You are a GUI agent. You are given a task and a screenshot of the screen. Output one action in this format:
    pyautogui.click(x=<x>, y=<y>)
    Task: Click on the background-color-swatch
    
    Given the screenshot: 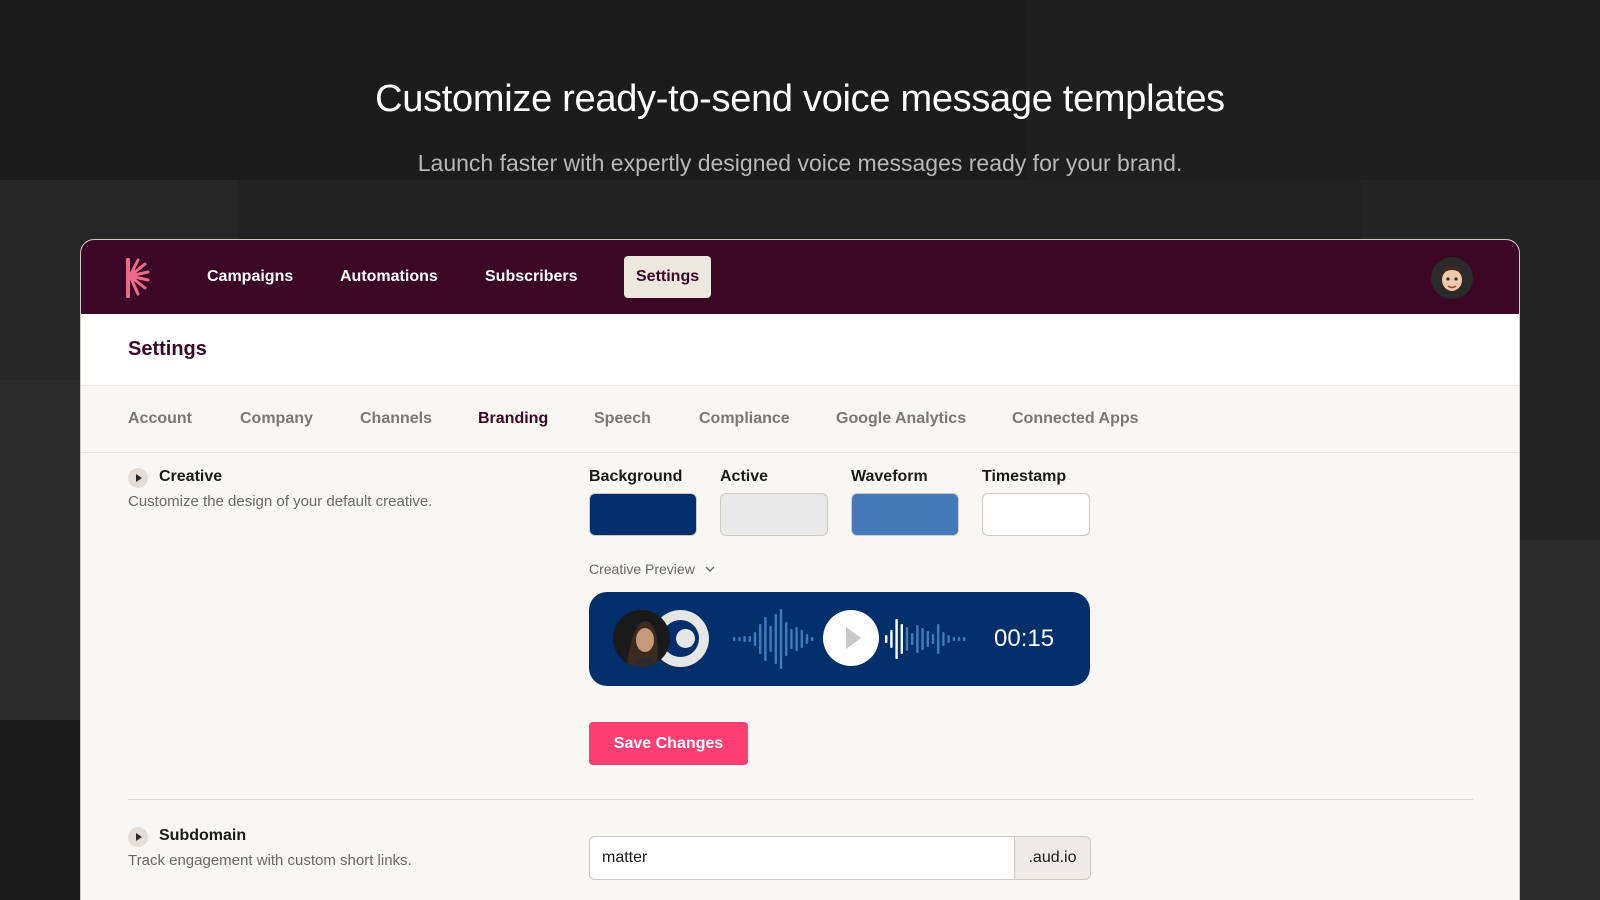 What is the action you would take?
    pyautogui.click(x=643, y=514)
    